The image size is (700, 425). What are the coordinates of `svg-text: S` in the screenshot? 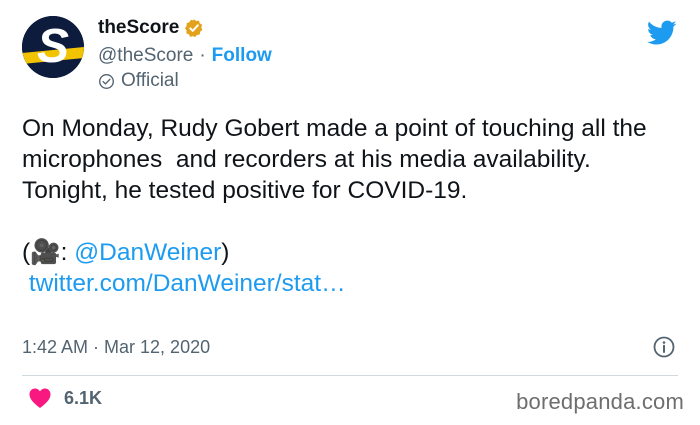 It's located at (53, 46).